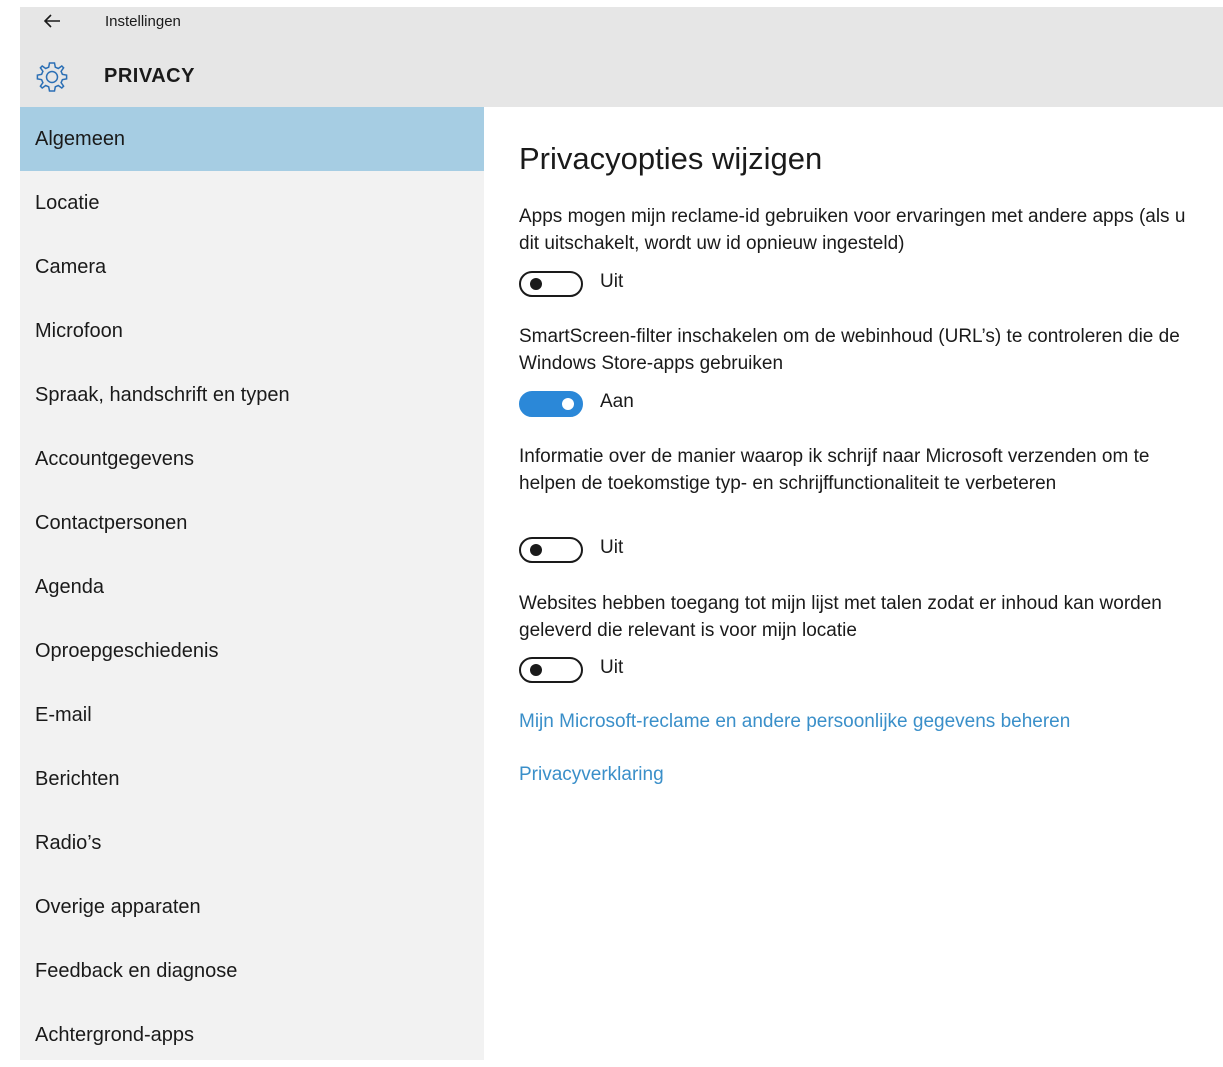 This screenshot has height=1067, width=1223. I want to click on advertising-id-toggle, so click(551, 284).